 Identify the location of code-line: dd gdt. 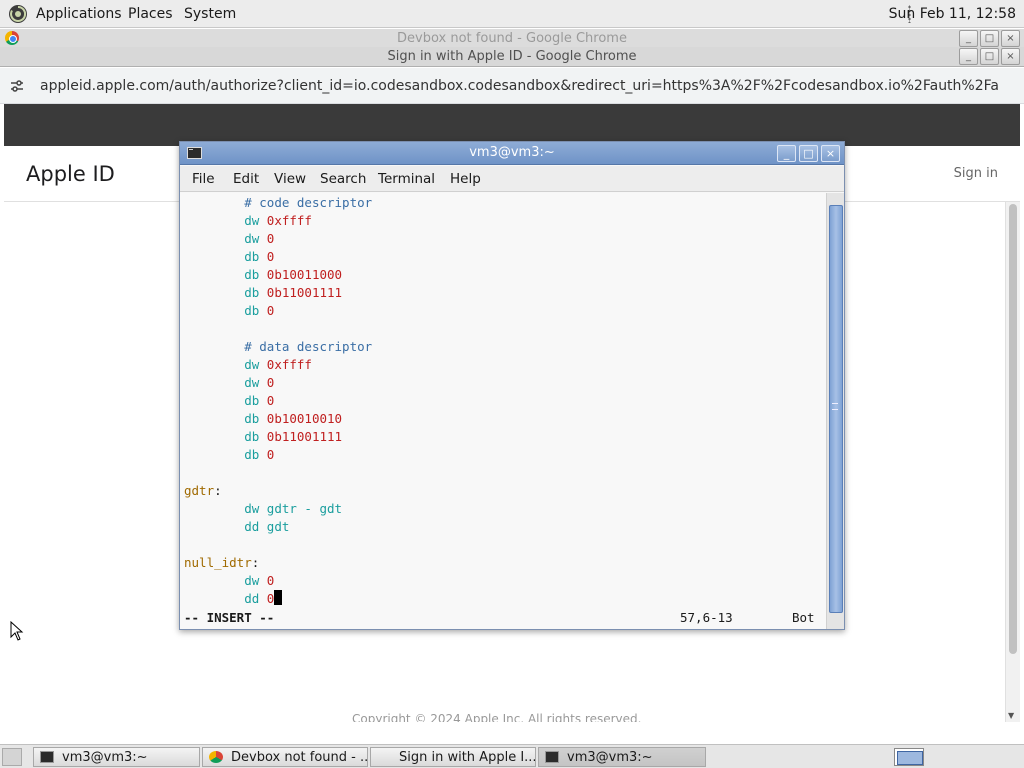
(236, 527).